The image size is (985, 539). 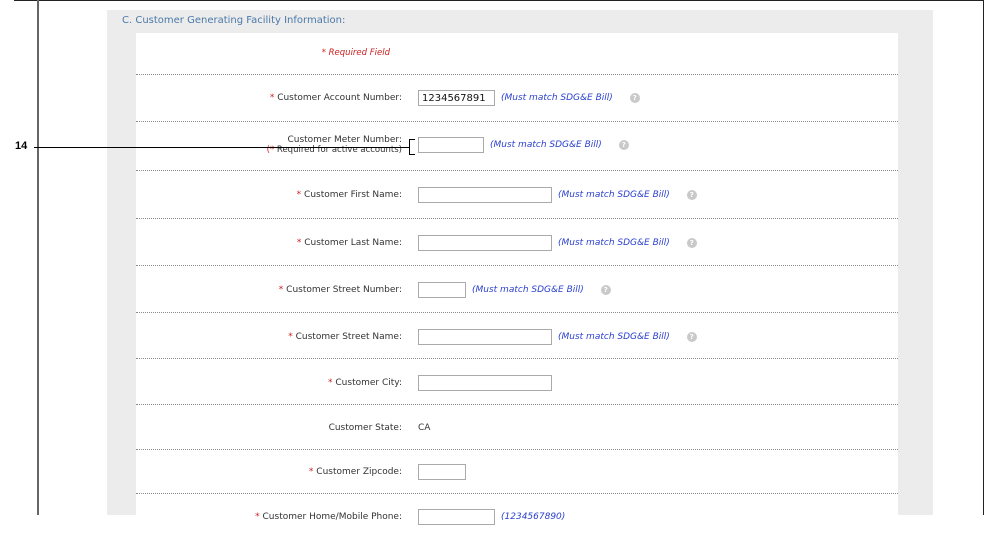 I want to click on last-name-label: * Customer Last Name:, so click(x=349, y=243).